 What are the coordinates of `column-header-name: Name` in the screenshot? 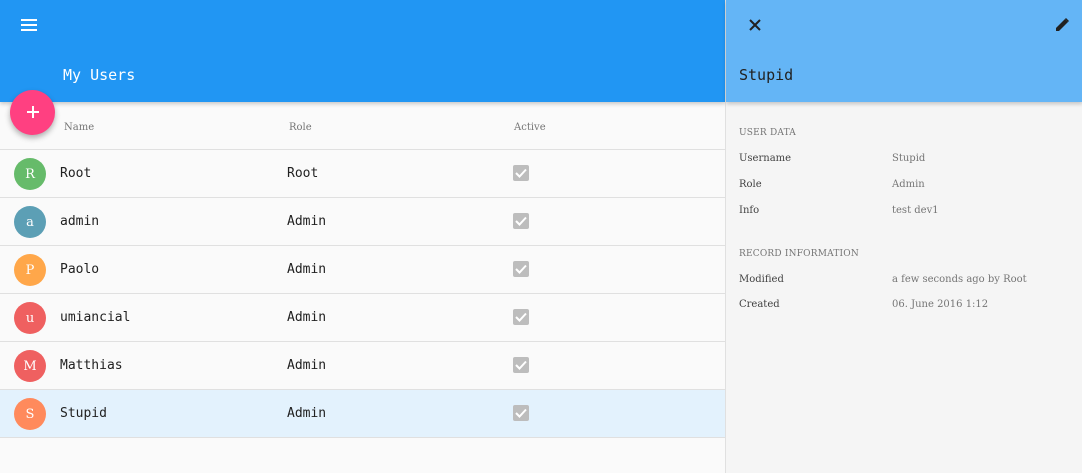 It's located at (79, 127).